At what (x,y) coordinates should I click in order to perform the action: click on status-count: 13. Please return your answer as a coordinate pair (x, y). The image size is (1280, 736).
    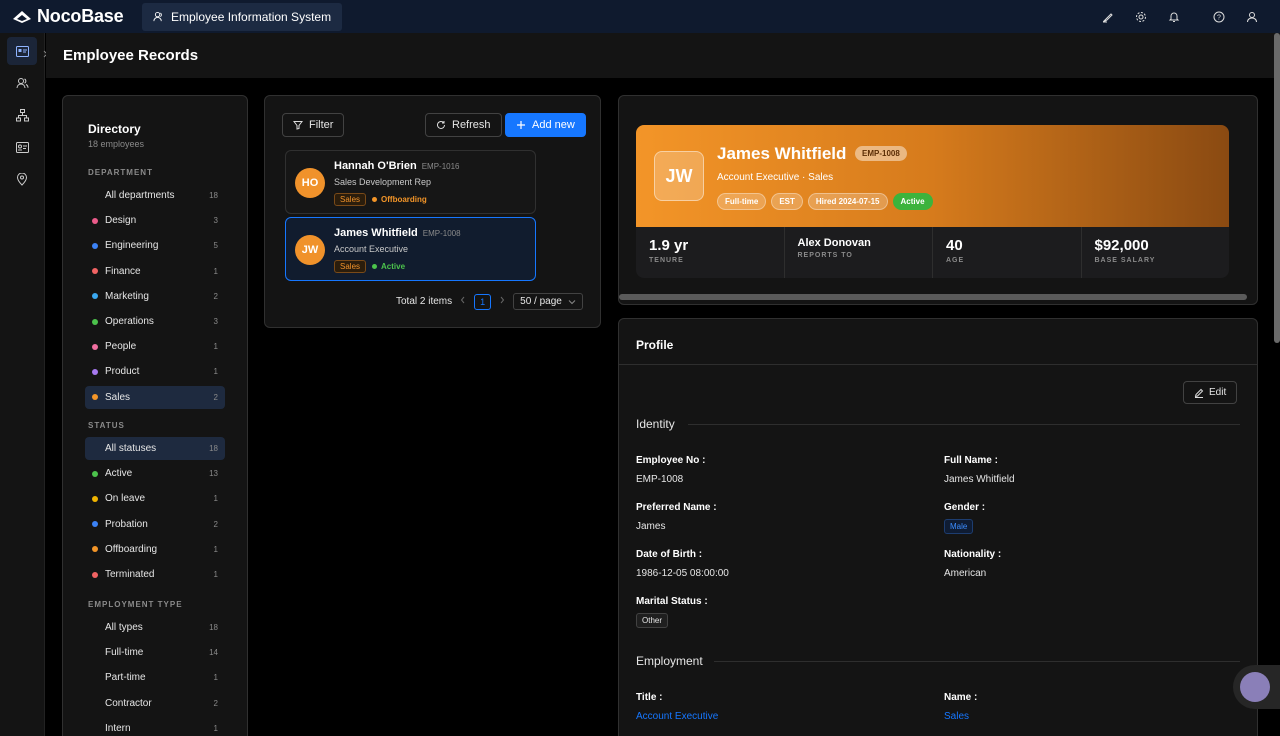
    Looking at the image, I should click on (213, 474).